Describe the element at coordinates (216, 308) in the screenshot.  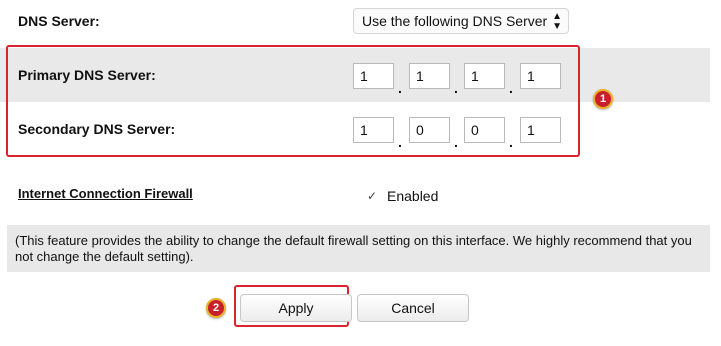
I see `step-badge-2: 2` at that location.